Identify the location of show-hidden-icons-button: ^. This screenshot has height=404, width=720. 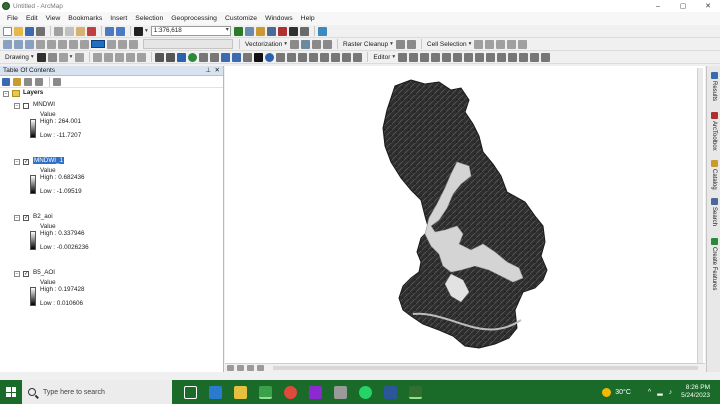
(649, 392).